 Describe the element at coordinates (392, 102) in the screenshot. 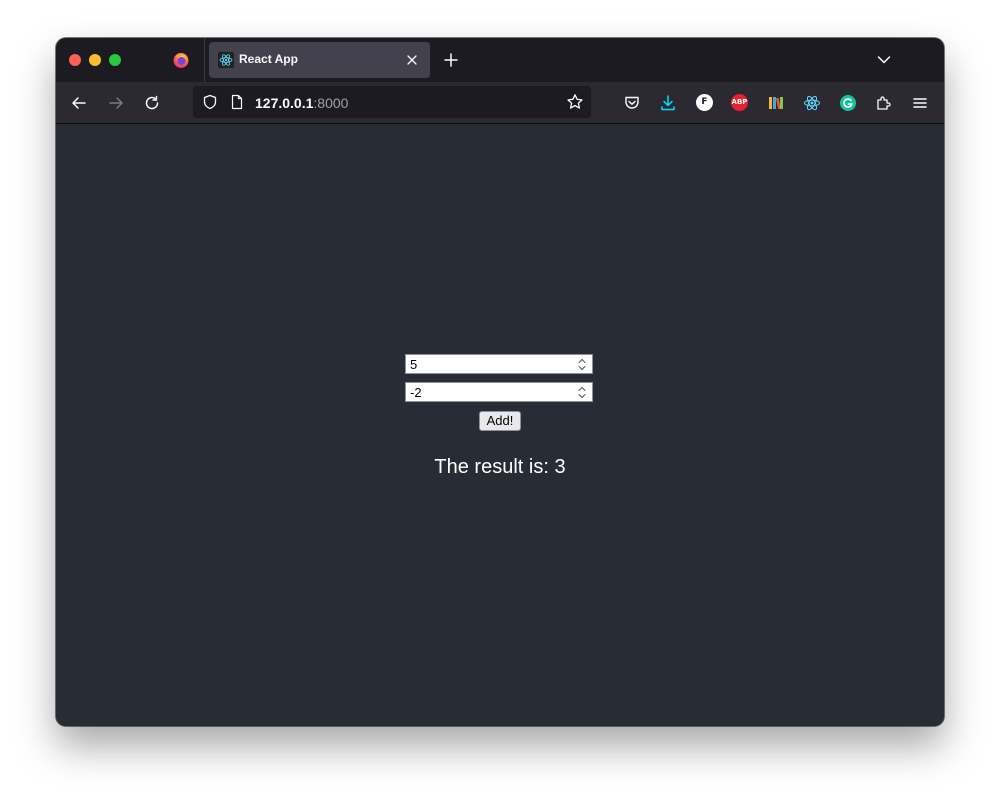

I see `url-bar: 127.0.0.1:8000` at that location.